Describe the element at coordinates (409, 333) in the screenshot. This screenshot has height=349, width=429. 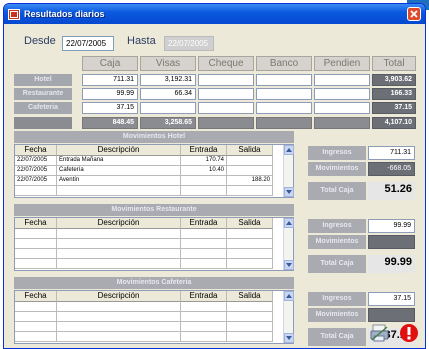
I see `alert-icon` at that location.